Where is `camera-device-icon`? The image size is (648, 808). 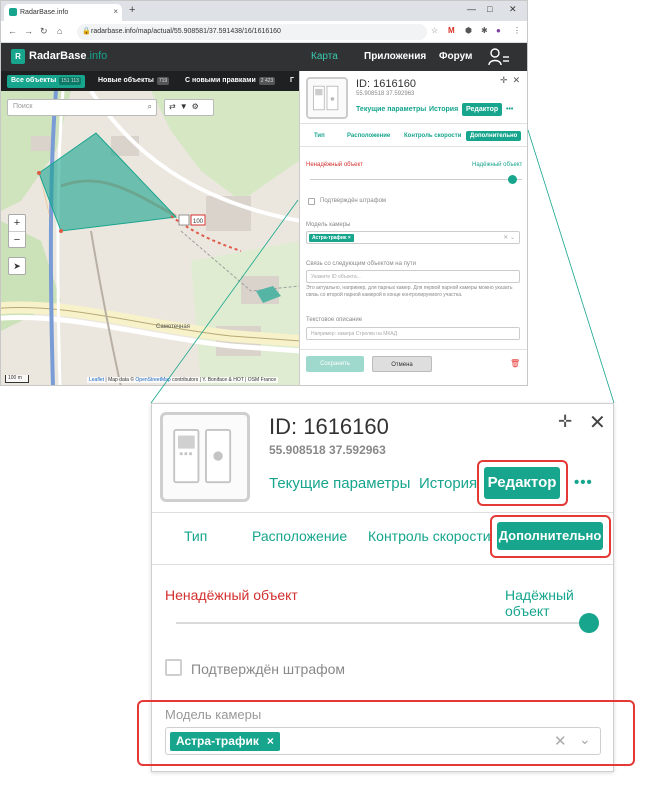 camera-device-icon is located at coordinates (205, 457).